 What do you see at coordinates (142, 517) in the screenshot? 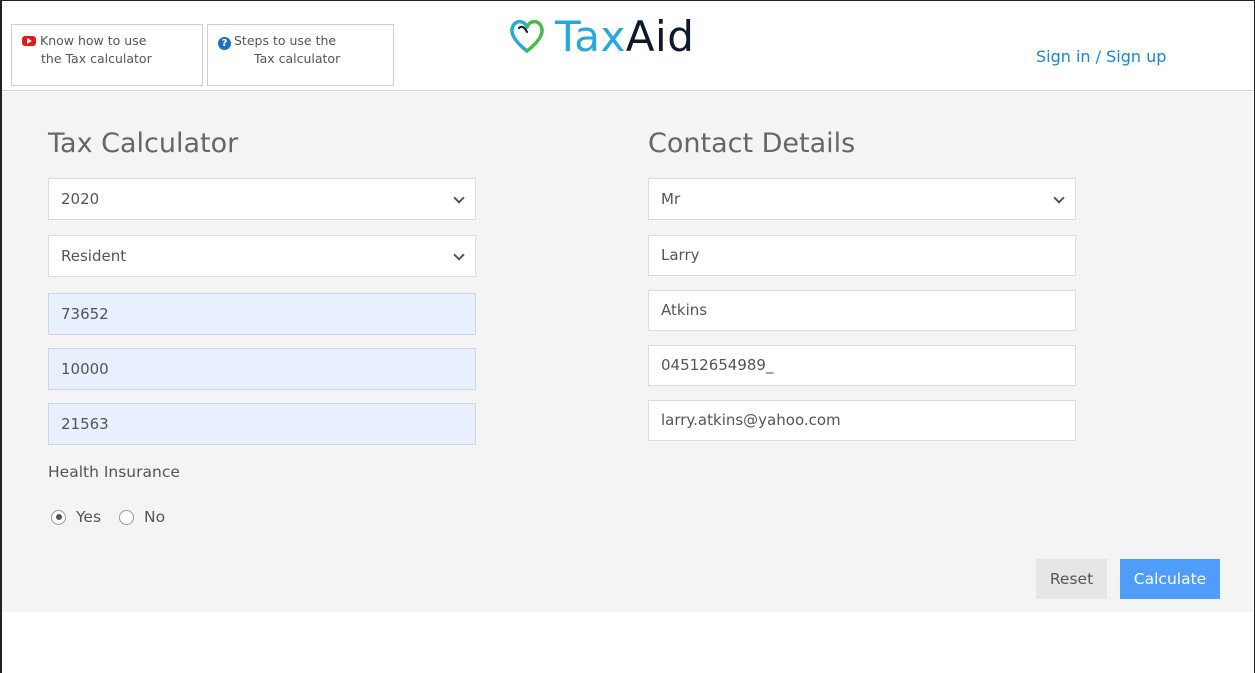
I see `radio-option-no: No` at bounding box center [142, 517].